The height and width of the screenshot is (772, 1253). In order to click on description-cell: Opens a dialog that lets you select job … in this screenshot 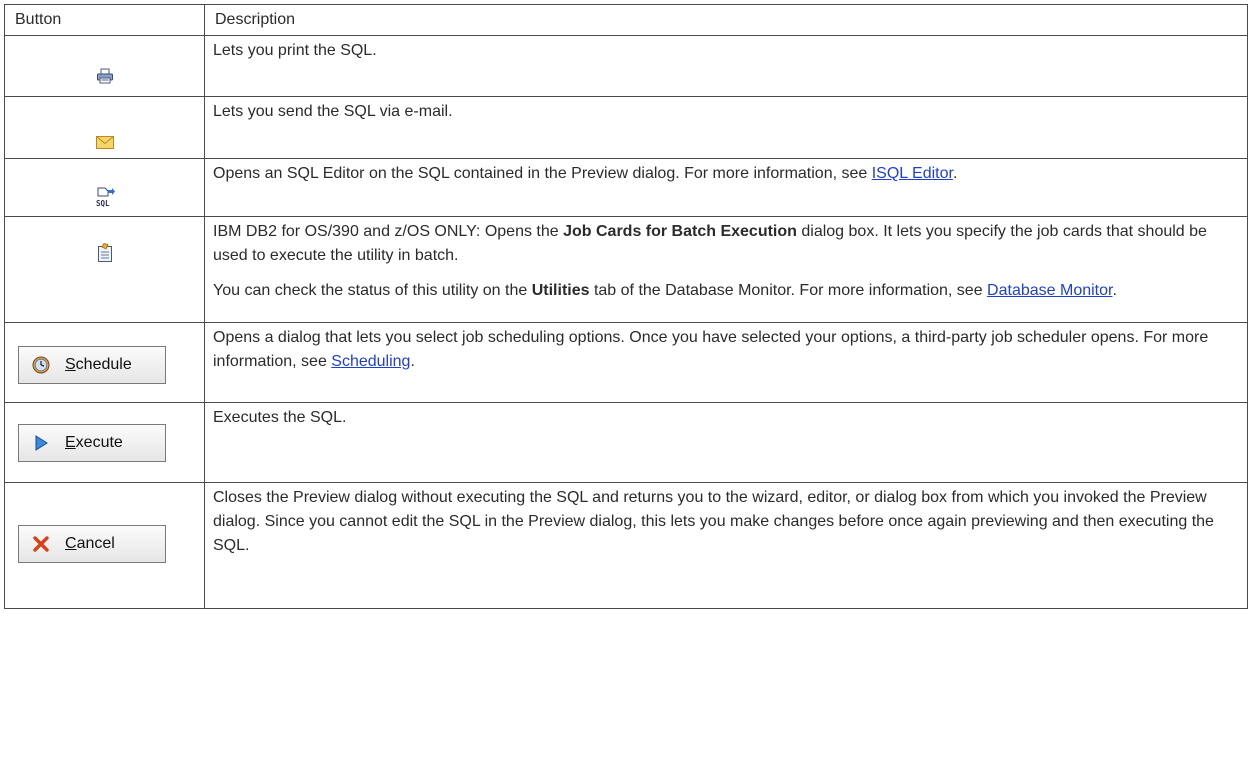, I will do `click(726, 362)`.